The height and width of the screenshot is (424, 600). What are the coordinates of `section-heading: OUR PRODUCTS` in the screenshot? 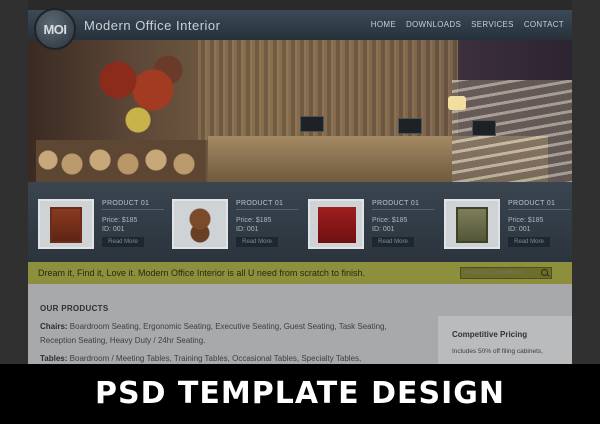 It's located at (74, 308).